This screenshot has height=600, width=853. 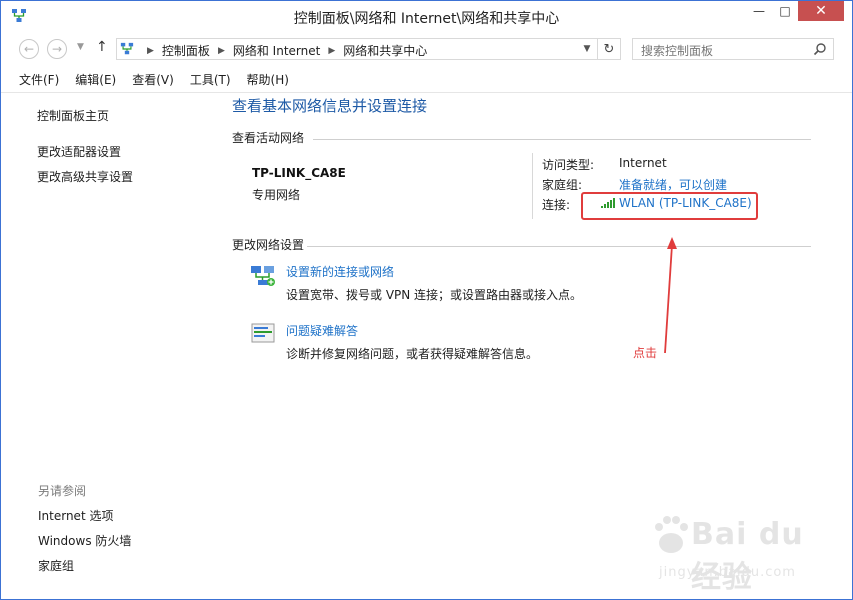 I want to click on title-bar: 控制面板\网络和 Internet\网络和共享中心 — □ ✕, so click(x=426, y=16).